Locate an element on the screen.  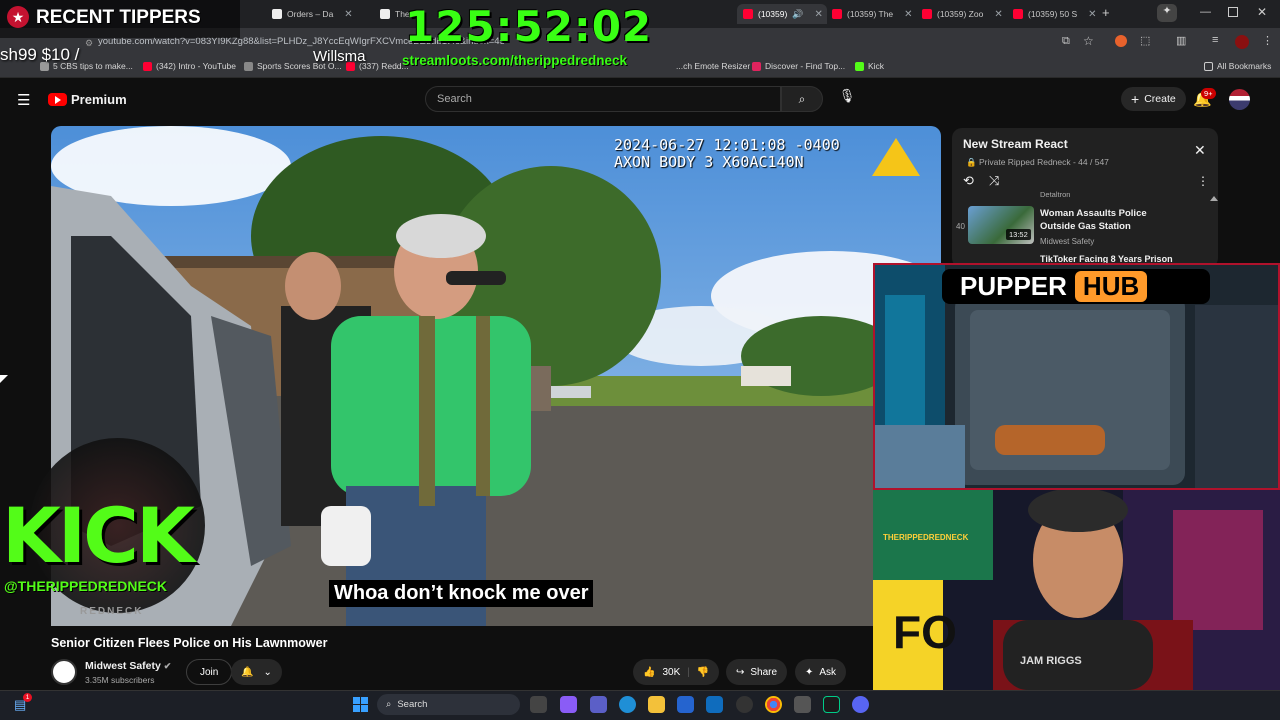
edge-icon is located at coordinates (627, 704).